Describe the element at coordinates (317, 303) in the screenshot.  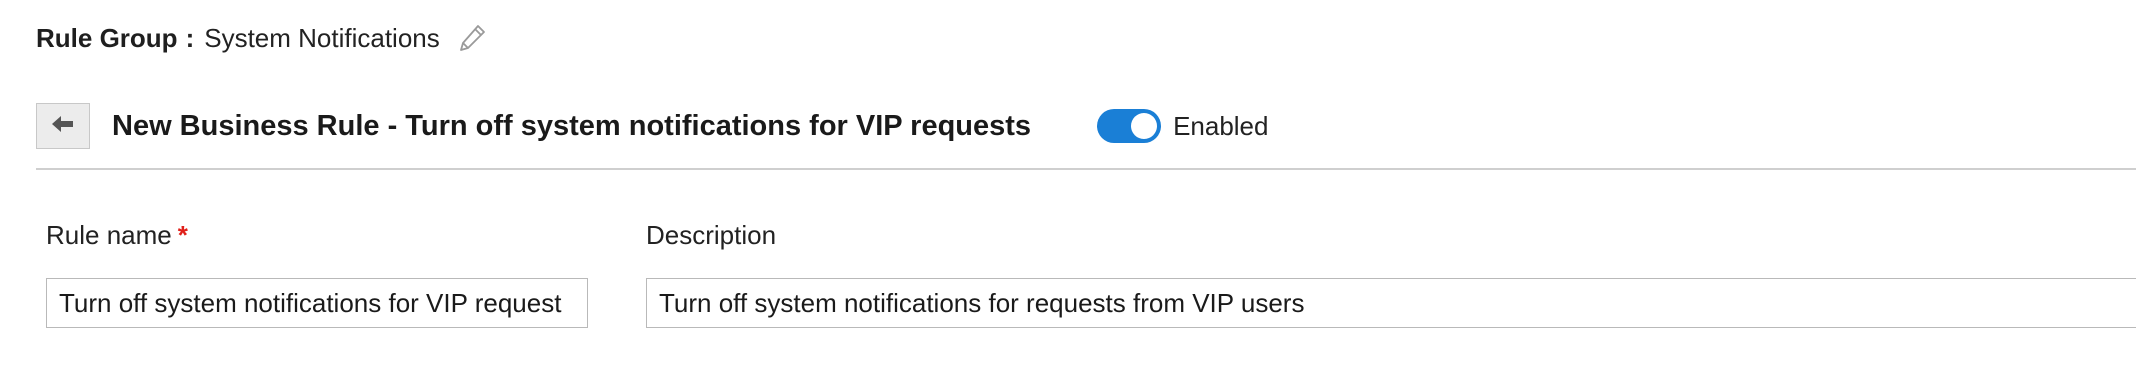
I see `rule-name-input` at that location.